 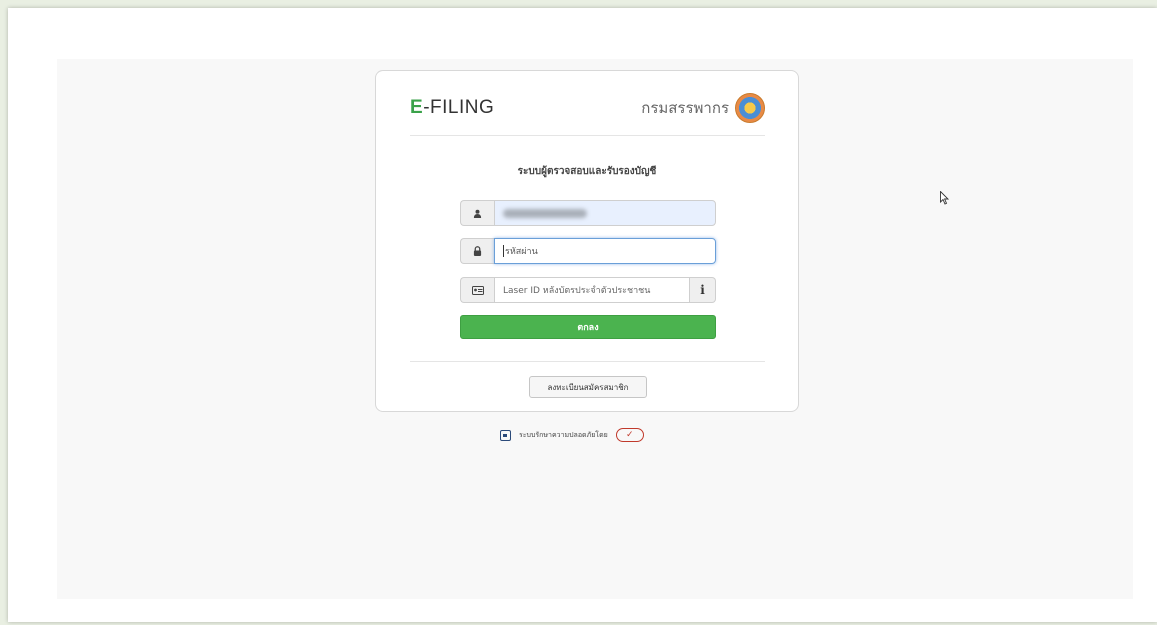 I want to click on revenue-department-logo: กรมสรรพากร, so click(x=703, y=108).